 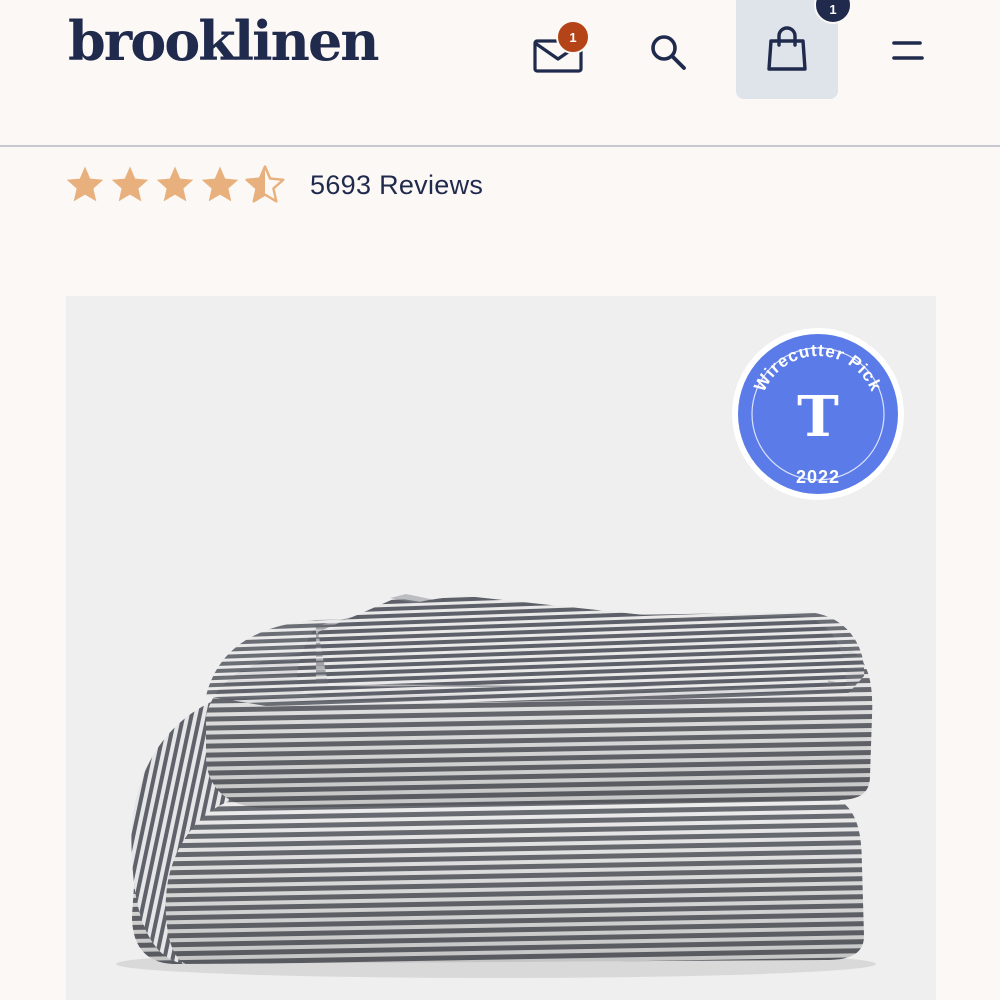 What do you see at coordinates (818, 477) in the screenshot?
I see `award-year: 2022` at bounding box center [818, 477].